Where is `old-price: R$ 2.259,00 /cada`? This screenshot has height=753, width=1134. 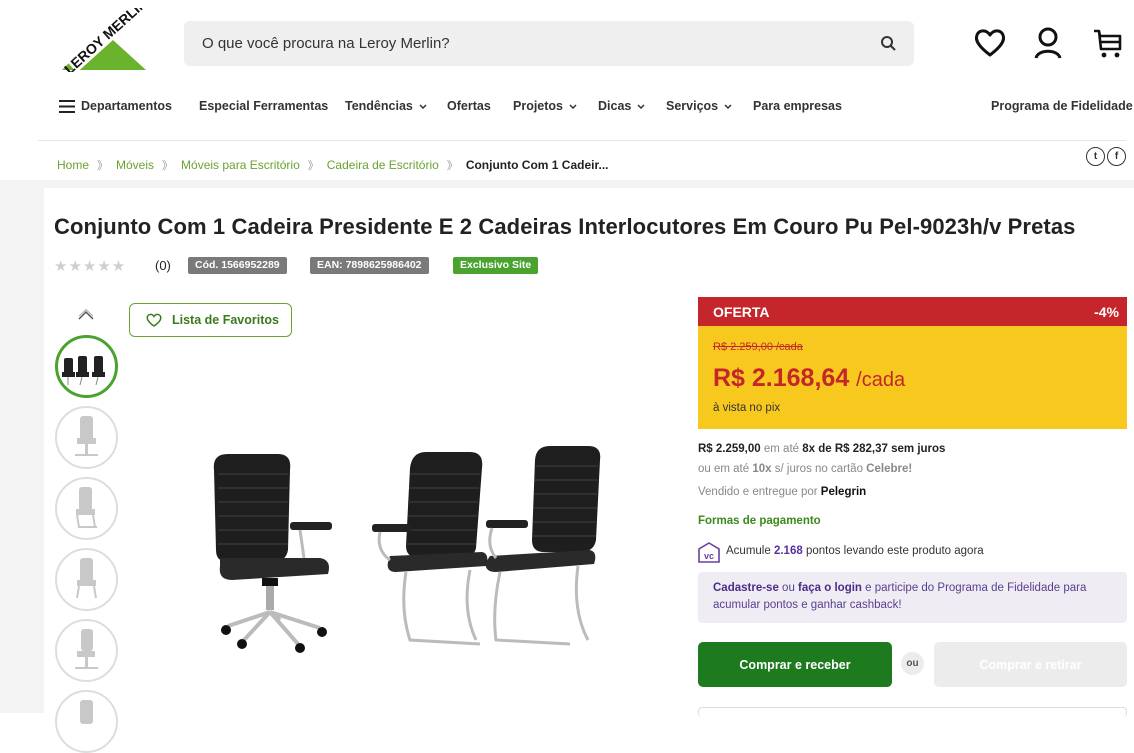 old-price: R$ 2.259,00 /cada is located at coordinates (758, 347).